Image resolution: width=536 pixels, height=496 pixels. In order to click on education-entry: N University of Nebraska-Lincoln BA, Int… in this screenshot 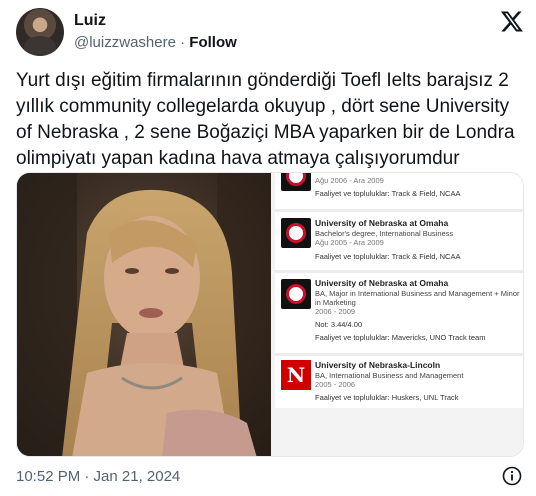, I will do `click(399, 382)`.